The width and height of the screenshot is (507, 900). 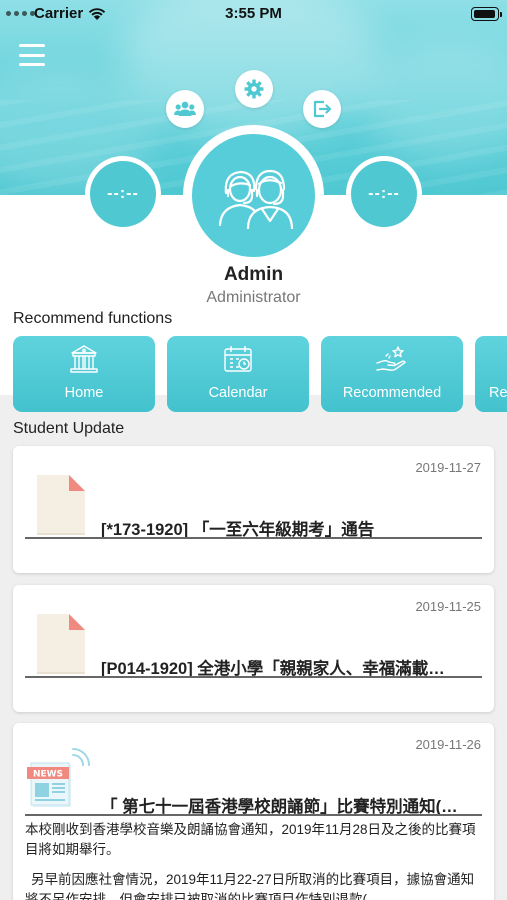 What do you see at coordinates (253, 297) in the screenshot?
I see `user-role: Administrator` at bounding box center [253, 297].